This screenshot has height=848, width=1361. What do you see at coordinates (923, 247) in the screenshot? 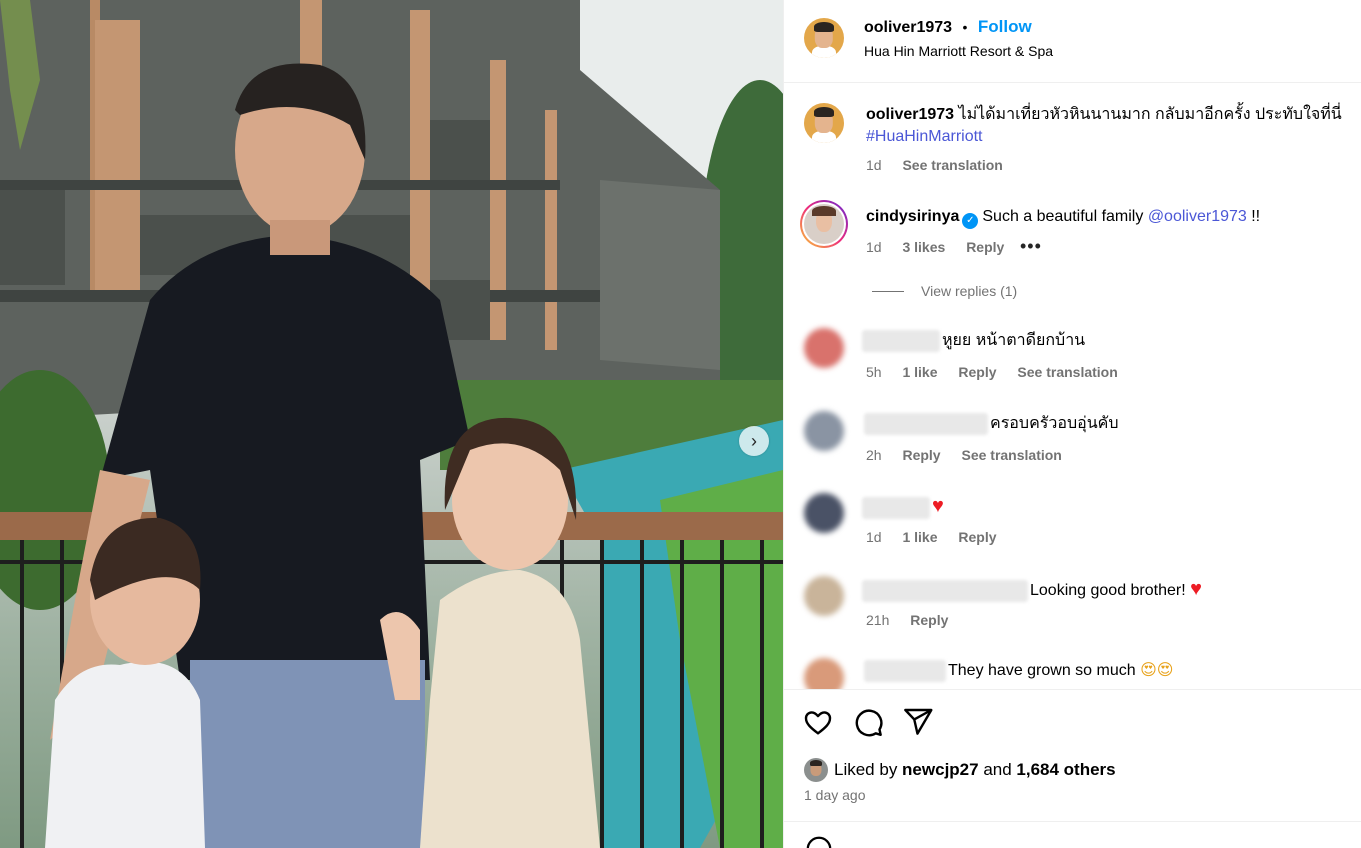
I see `comment-likes: 3 likes` at bounding box center [923, 247].